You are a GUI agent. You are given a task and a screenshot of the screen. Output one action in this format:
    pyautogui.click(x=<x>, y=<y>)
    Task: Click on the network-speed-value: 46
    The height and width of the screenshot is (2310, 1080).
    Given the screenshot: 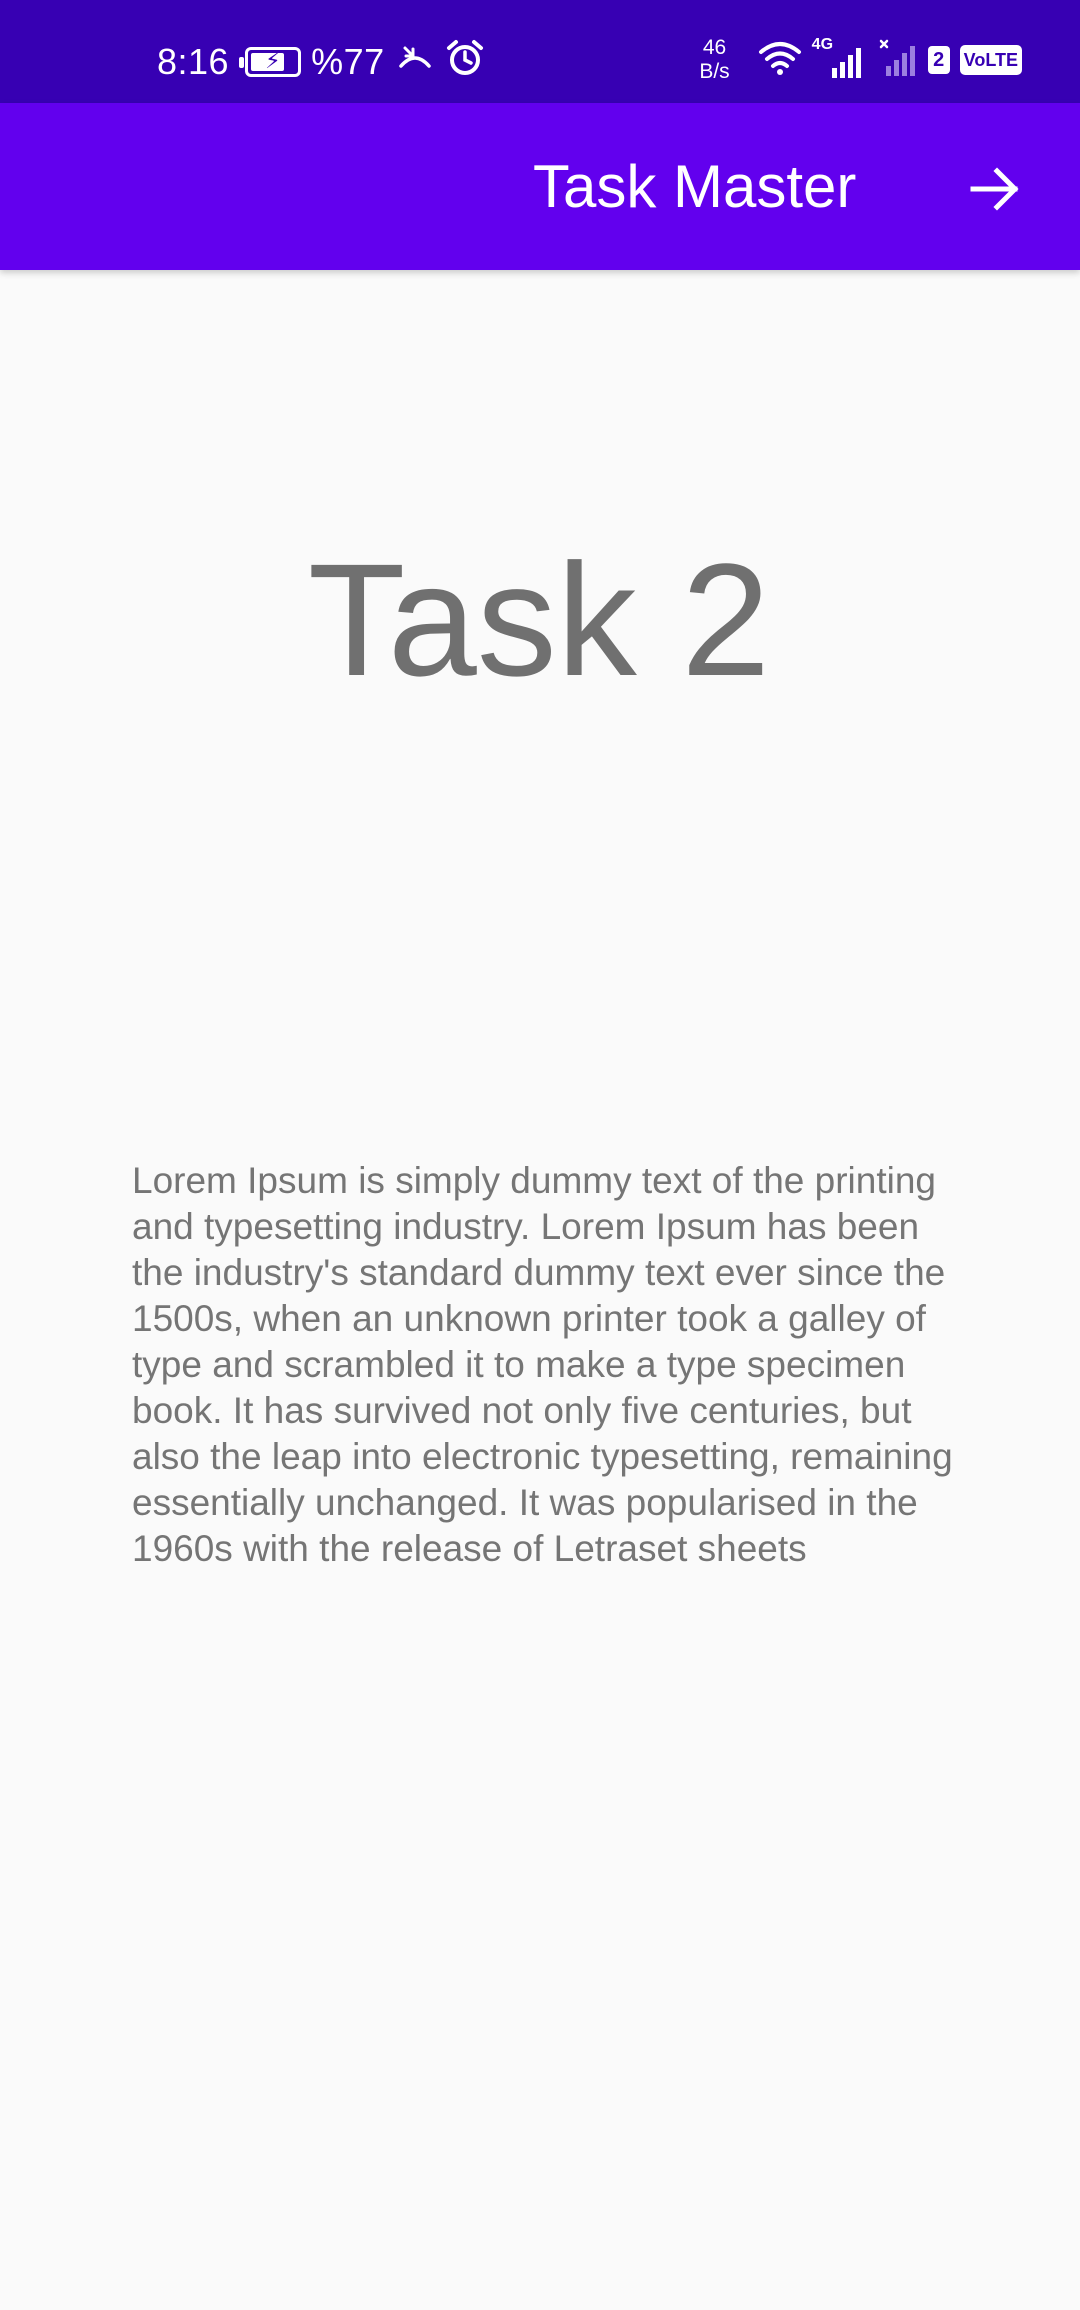 What is the action you would take?
    pyautogui.click(x=714, y=47)
    